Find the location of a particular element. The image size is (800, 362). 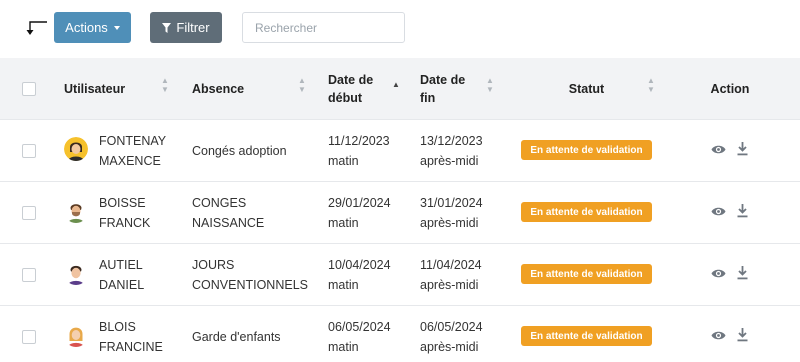

absence-type: Congés adoption is located at coordinates (254, 150).